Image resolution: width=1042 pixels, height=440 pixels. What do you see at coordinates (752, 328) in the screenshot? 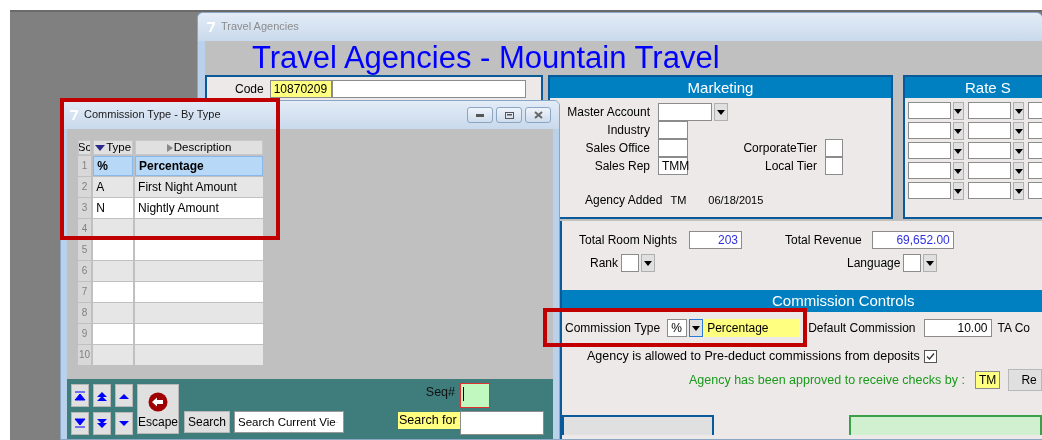
I see `type-name-field: Percentage` at bounding box center [752, 328].